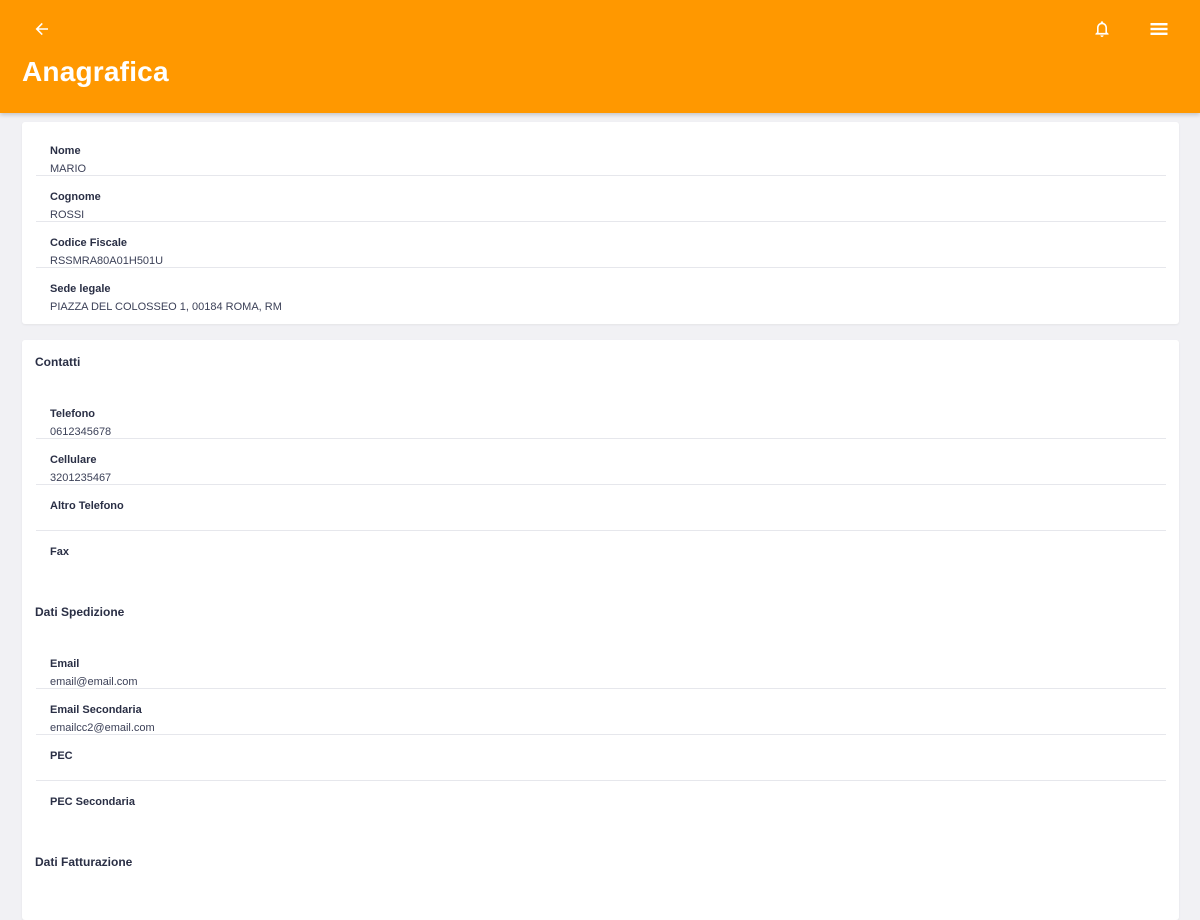  I want to click on back-button, so click(42, 29).